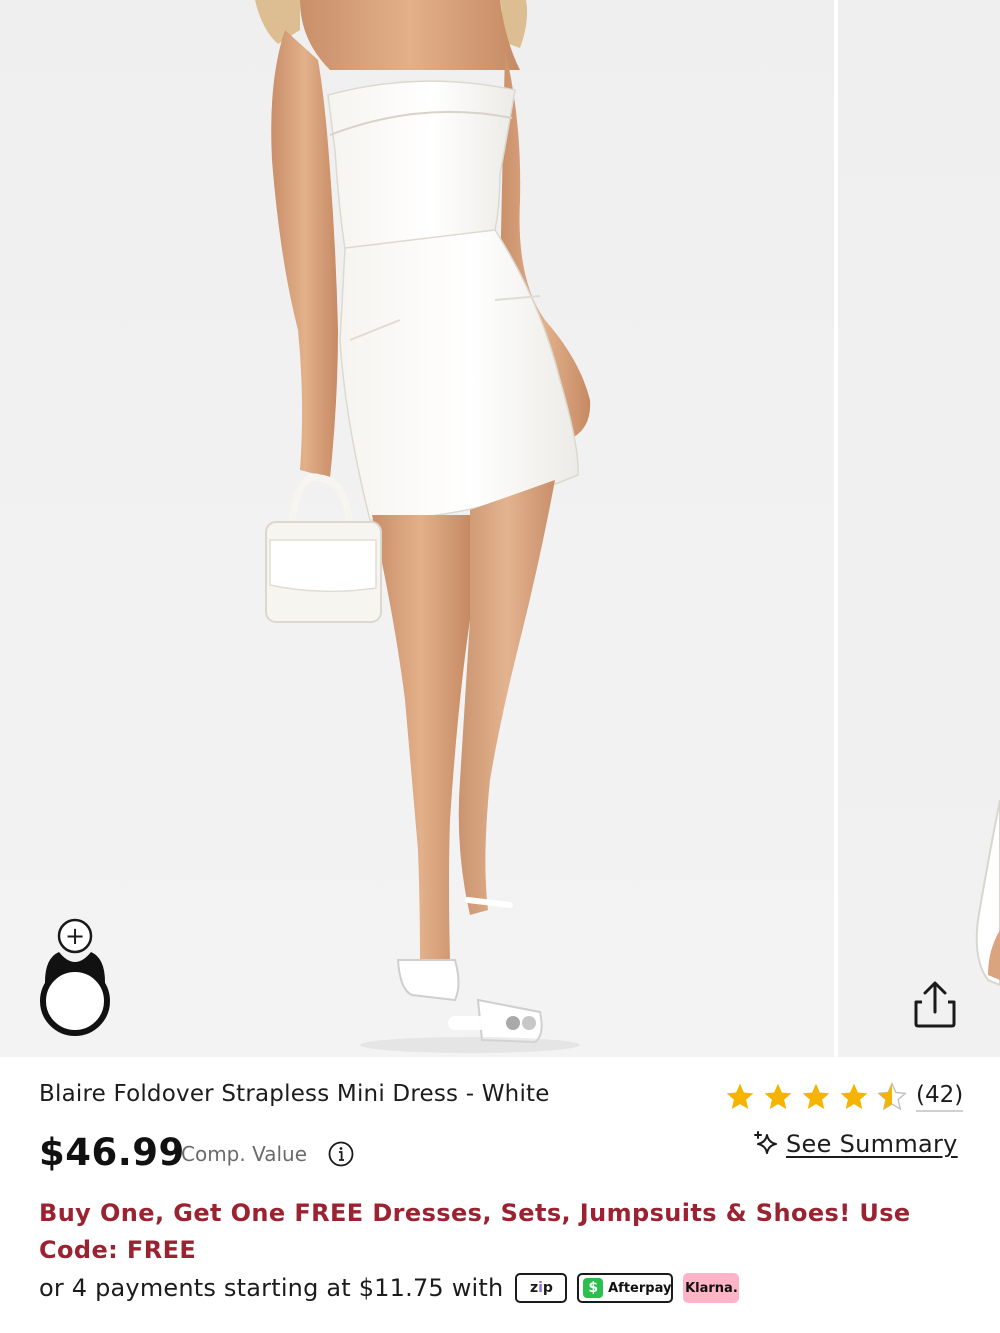 The height and width of the screenshot is (1333, 1000). Describe the element at coordinates (940, 1097) in the screenshot. I see `review-count-link: (42)` at that location.